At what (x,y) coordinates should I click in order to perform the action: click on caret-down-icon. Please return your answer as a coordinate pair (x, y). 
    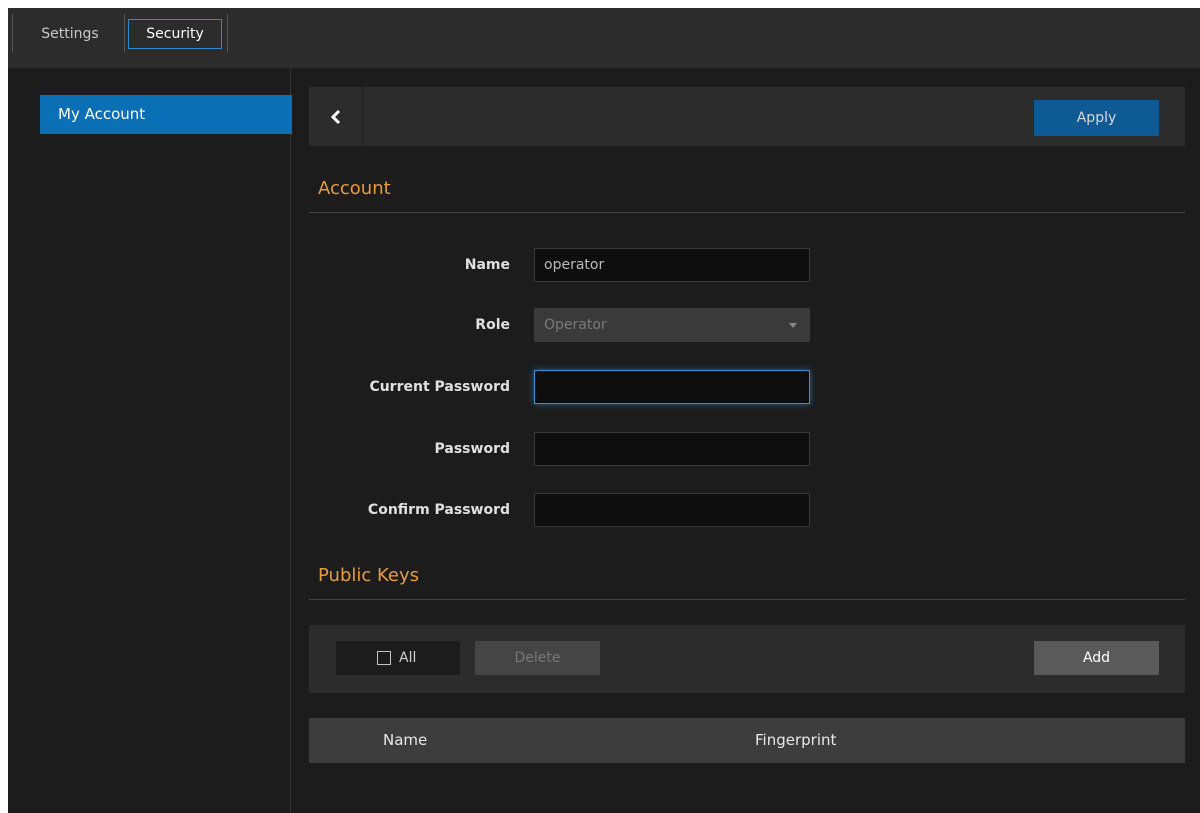
    Looking at the image, I should click on (793, 325).